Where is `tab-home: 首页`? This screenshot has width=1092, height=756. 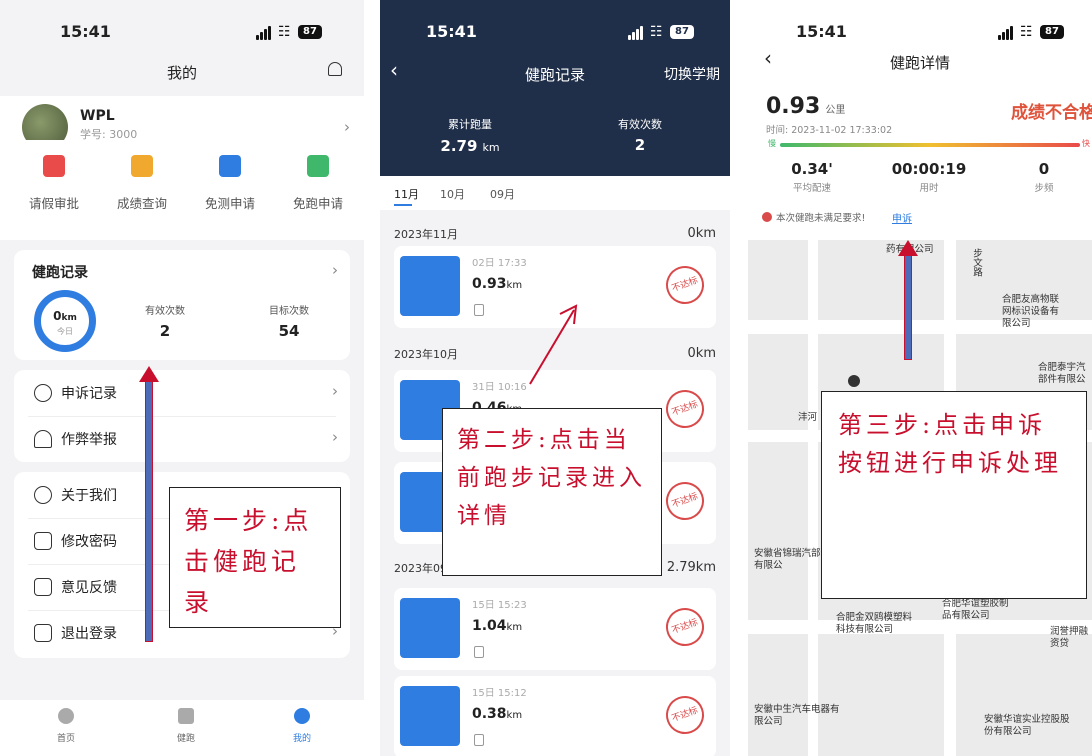
tab-home: 首页 is located at coordinates (66, 726).